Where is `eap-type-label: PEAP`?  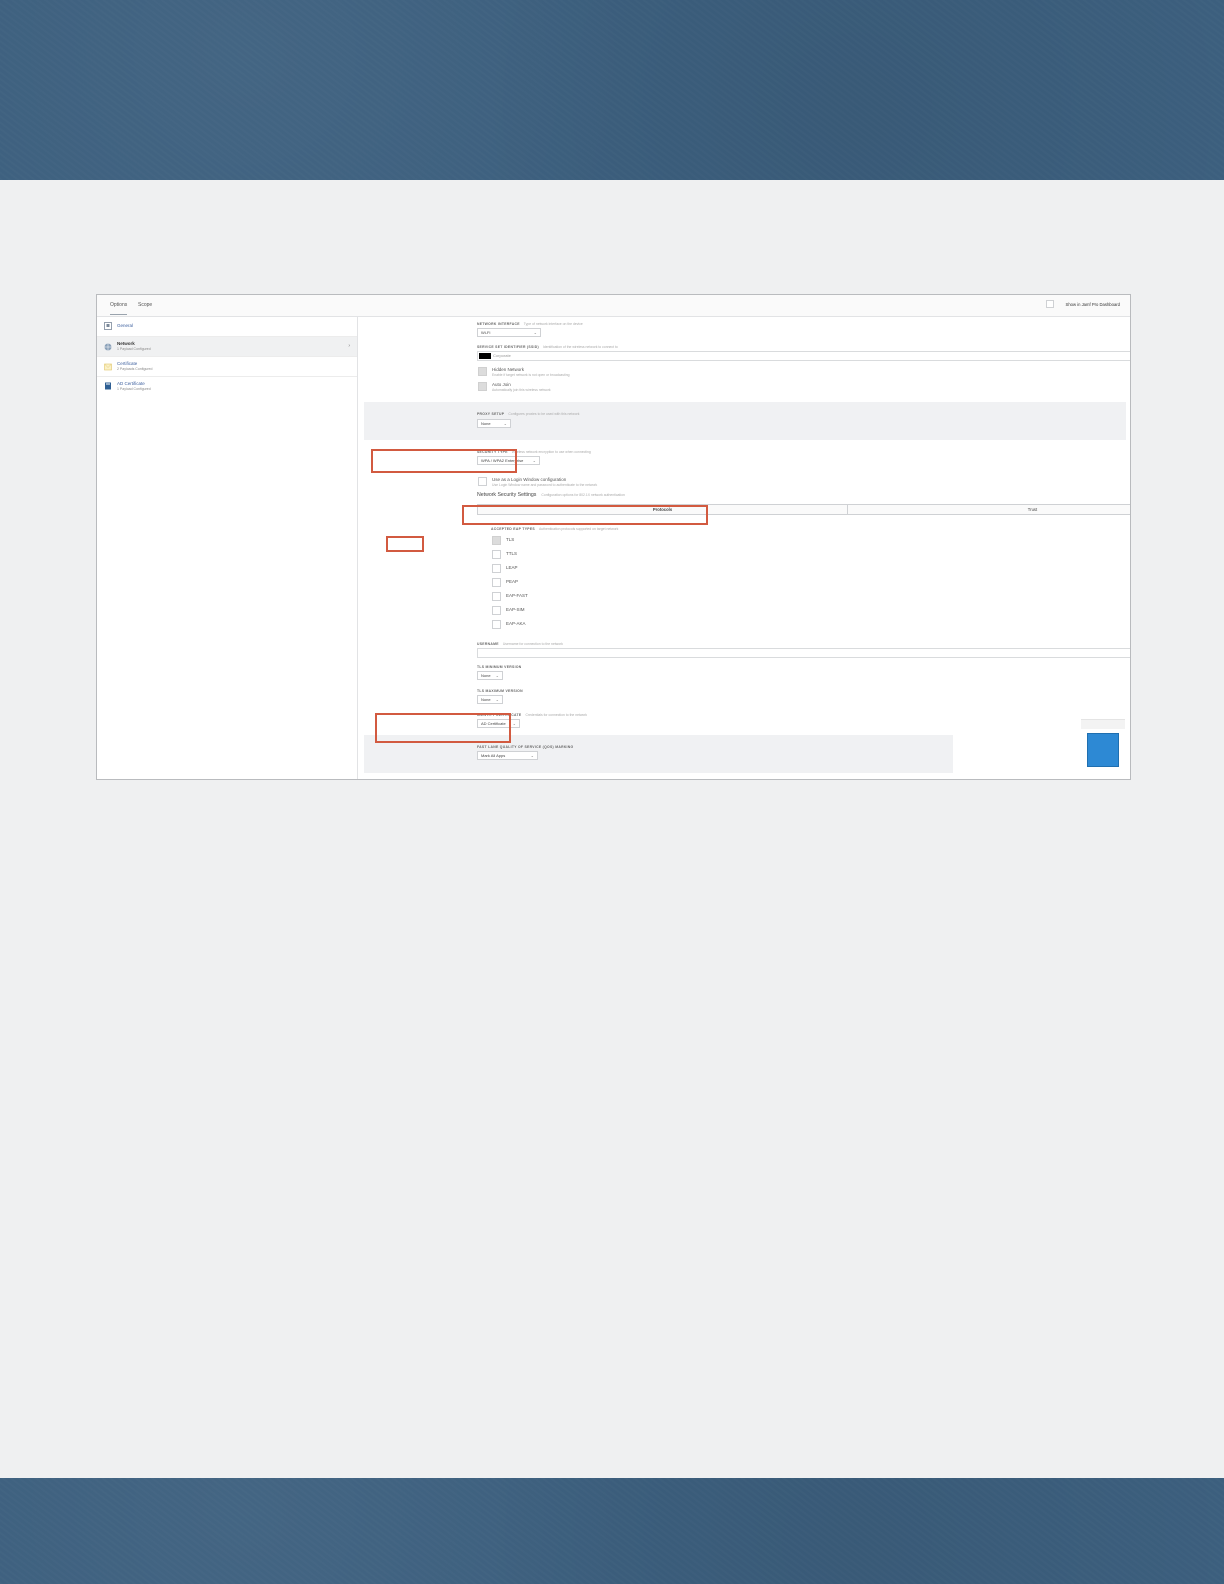 eap-type-label: PEAP is located at coordinates (512, 581).